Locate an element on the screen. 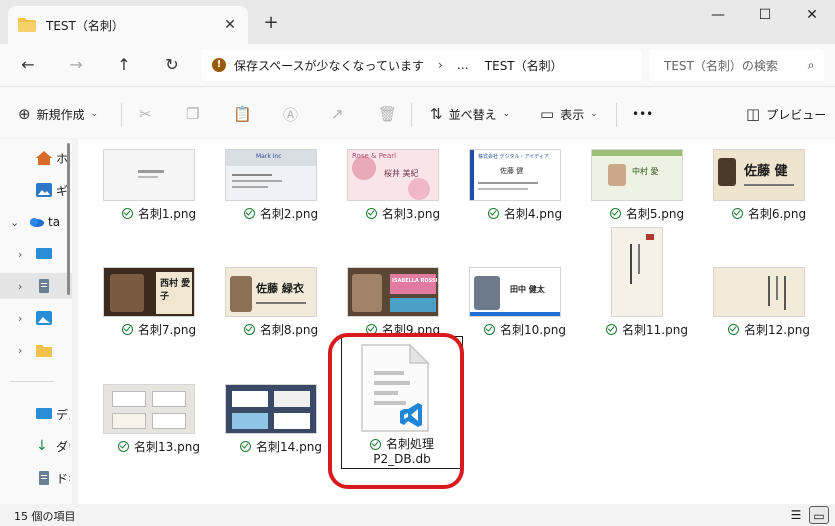 The height and width of the screenshot is (526, 835). close-window-button: ✕ is located at coordinates (812, 16).